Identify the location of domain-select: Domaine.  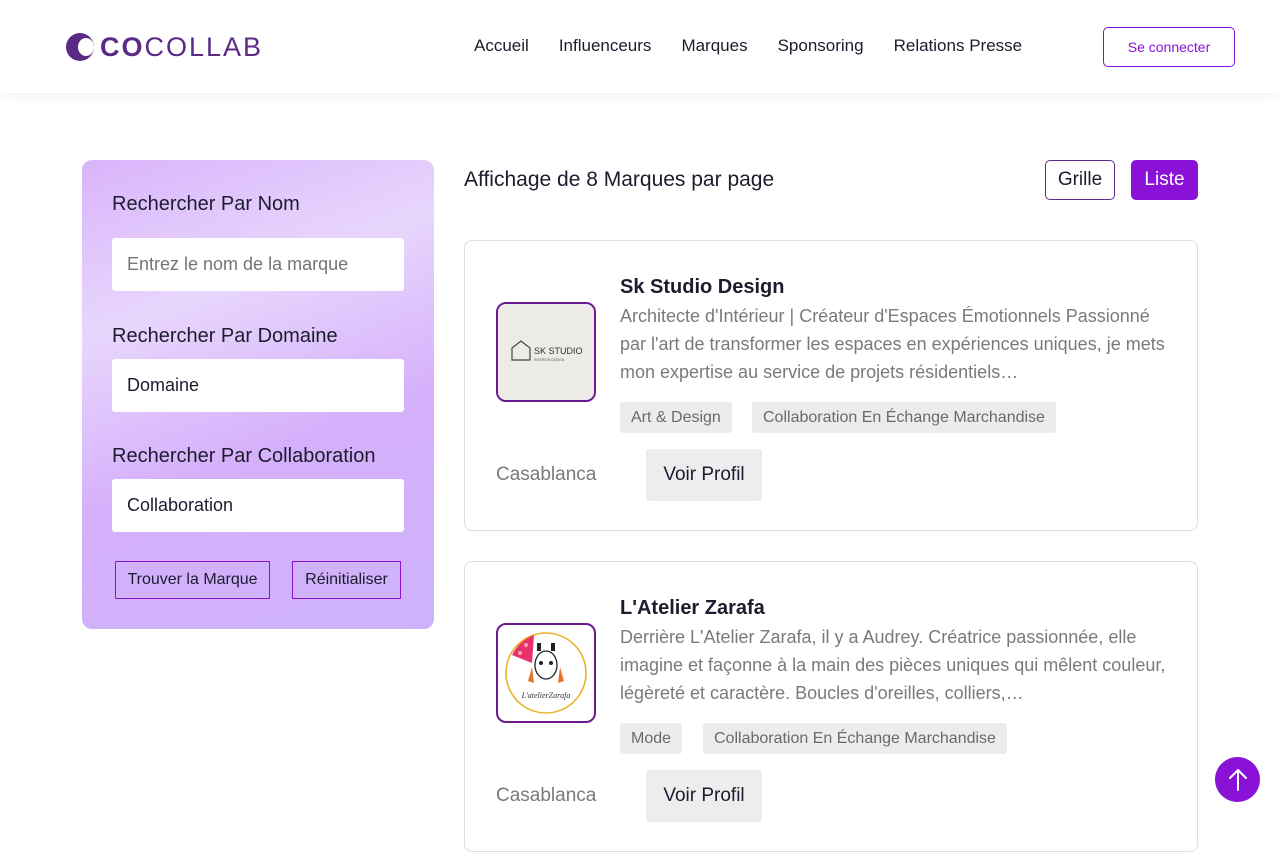
(258, 385).